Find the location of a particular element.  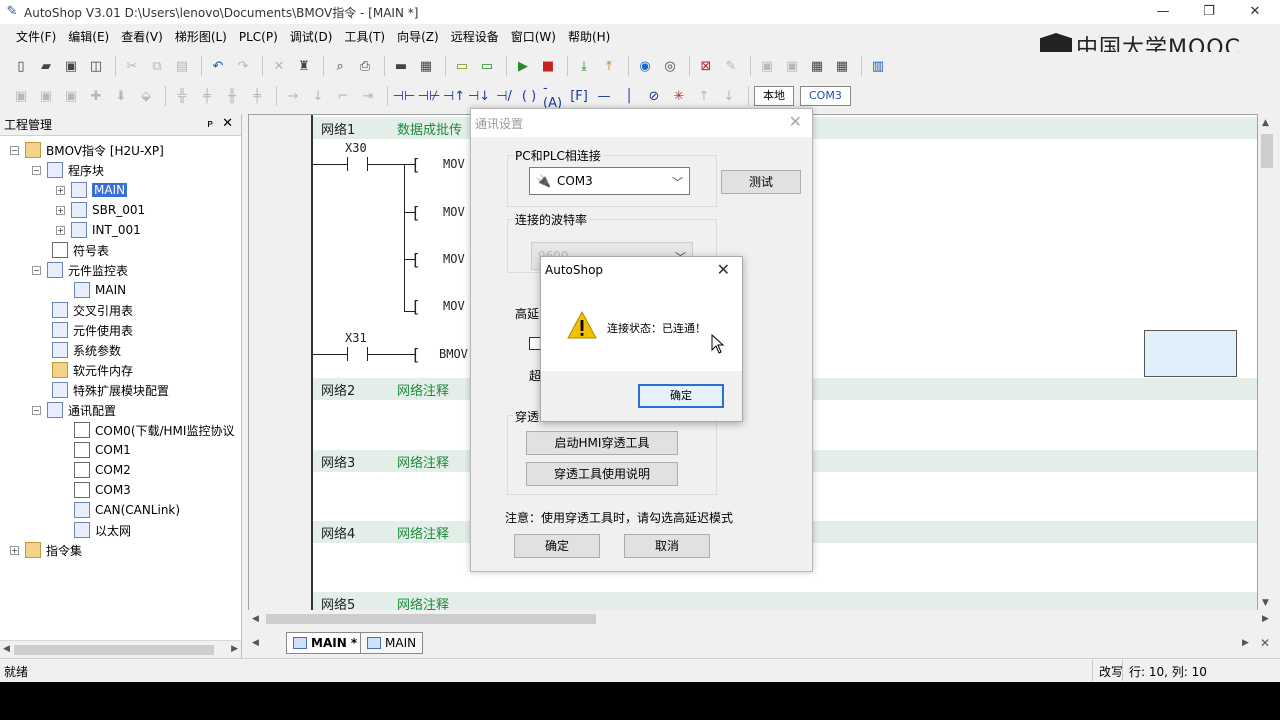

element-icon: ▣ is located at coordinates (767, 66).